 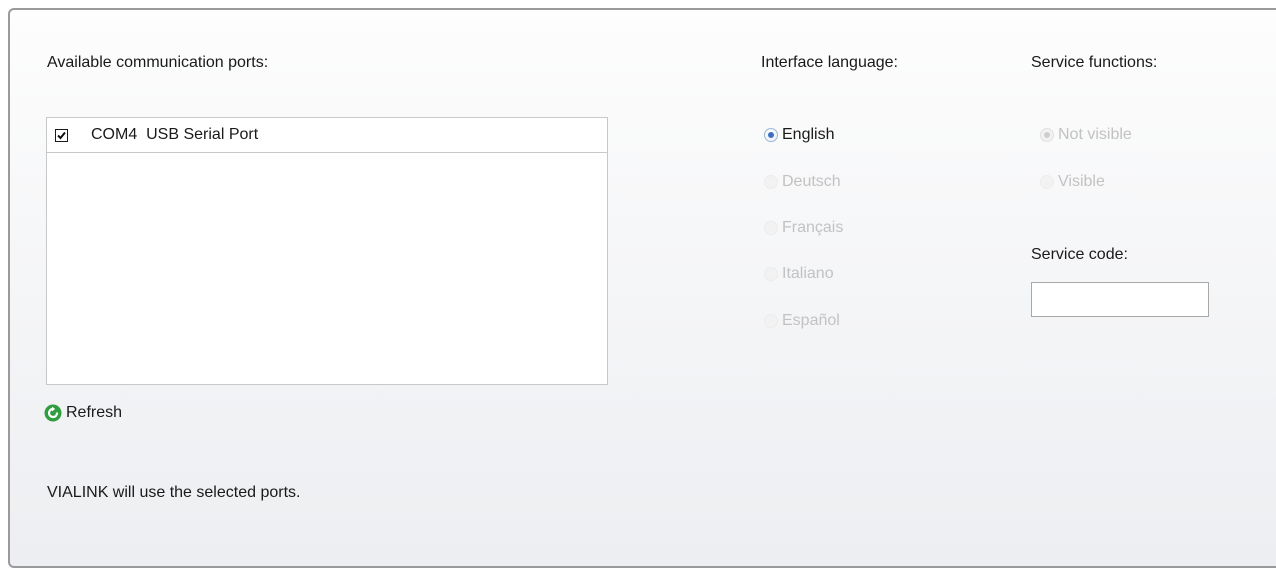 What do you see at coordinates (1095, 134) in the screenshot?
I see `service-option-label: Not visible` at bounding box center [1095, 134].